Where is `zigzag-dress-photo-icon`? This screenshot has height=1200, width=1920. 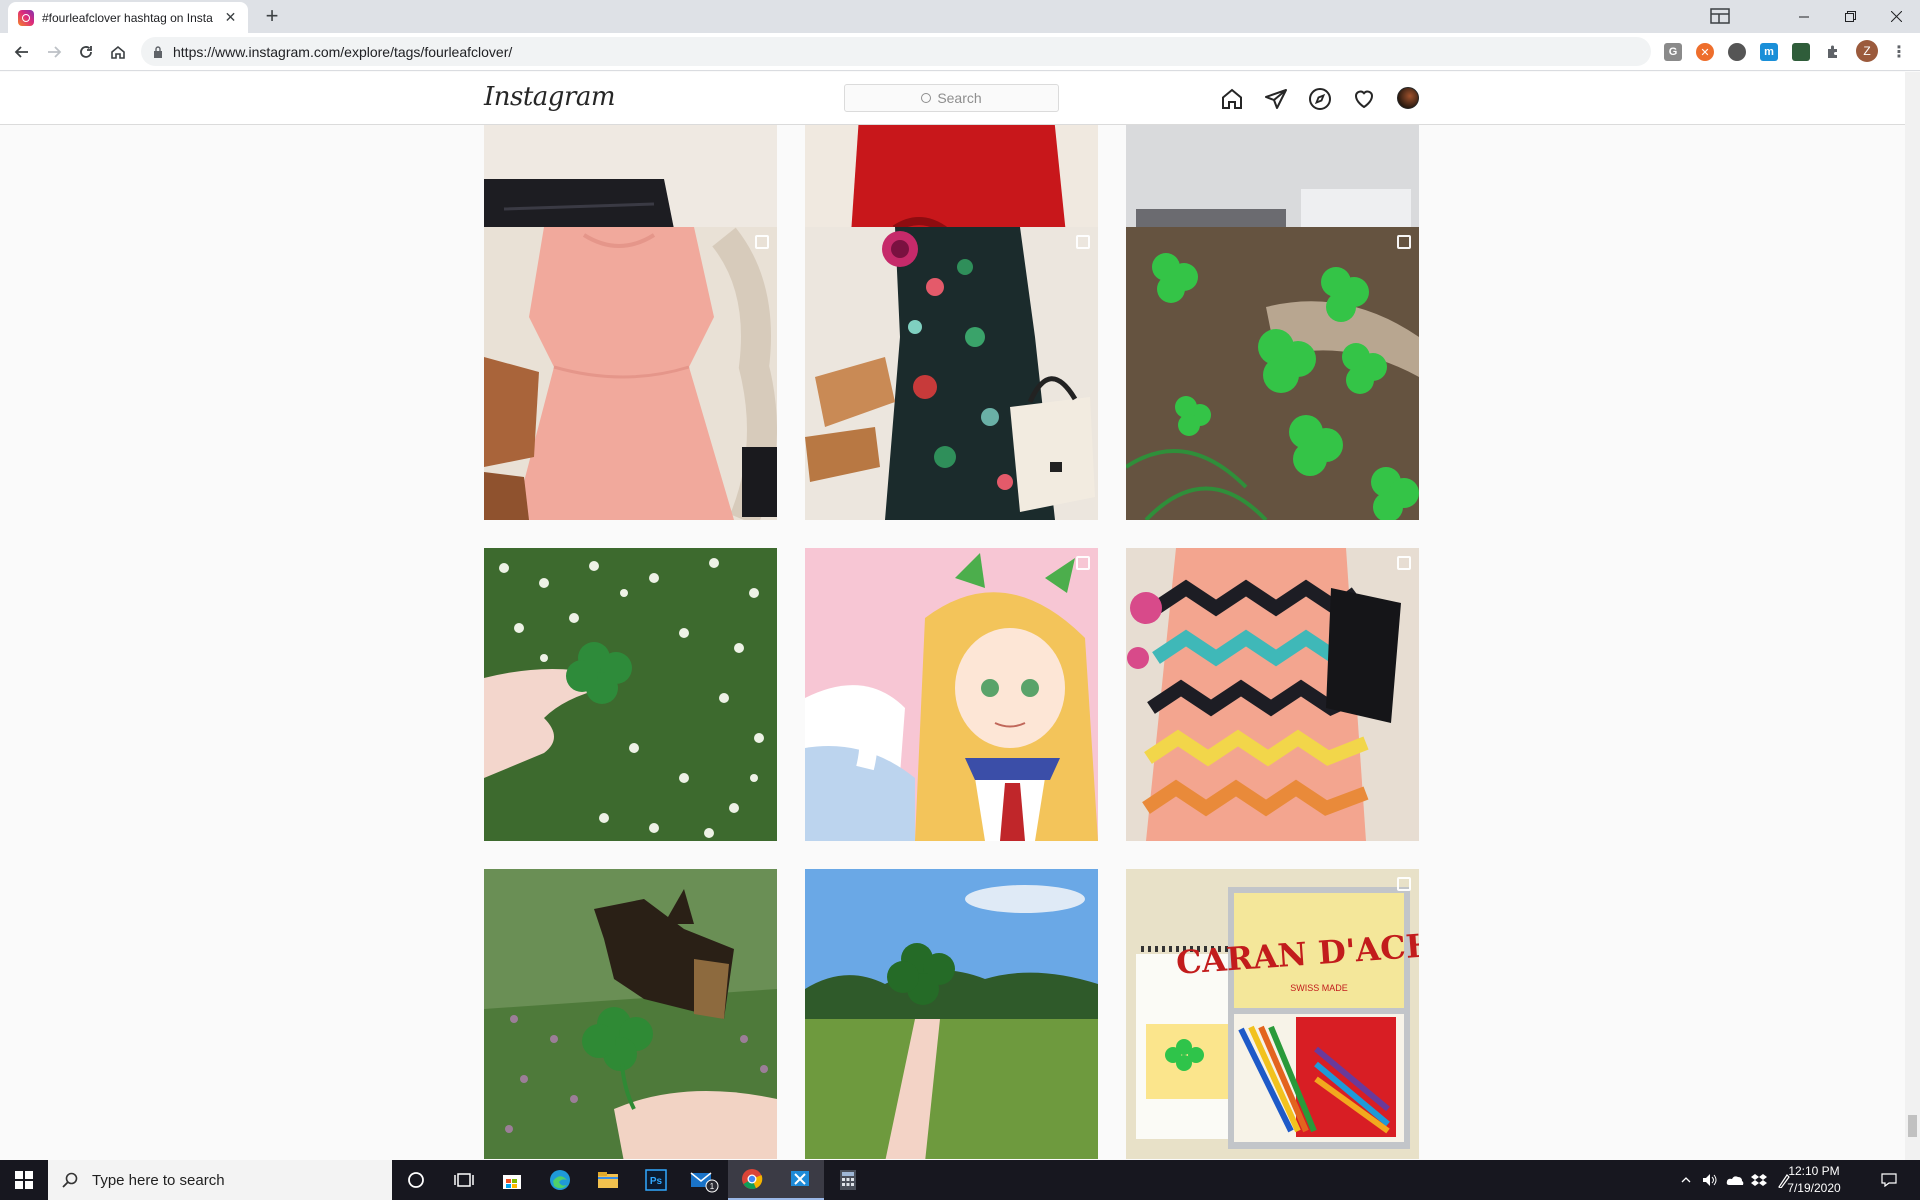 zigzag-dress-photo-icon is located at coordinates (1272, 694).